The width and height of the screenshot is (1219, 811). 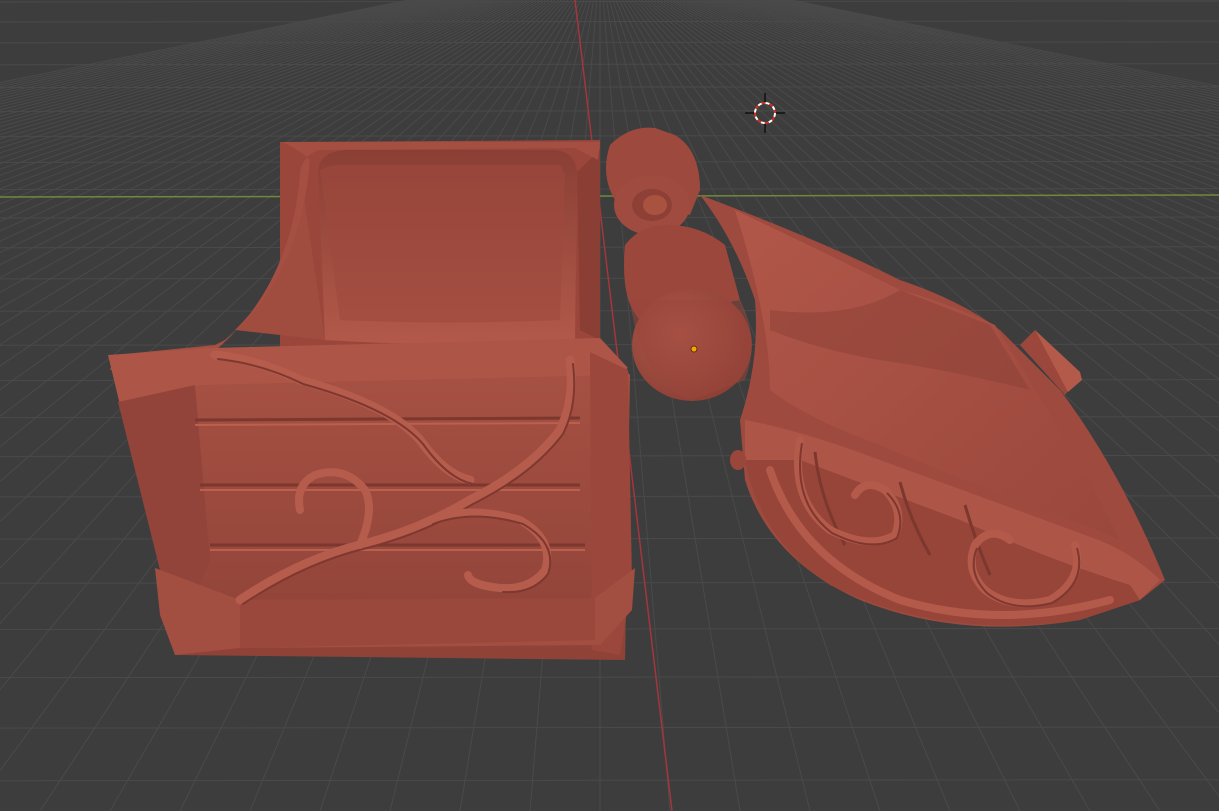 What do you see at coordinates (653, 181) in the screenshot?
I see `hinge-upper` at bounding box center [653, 181].